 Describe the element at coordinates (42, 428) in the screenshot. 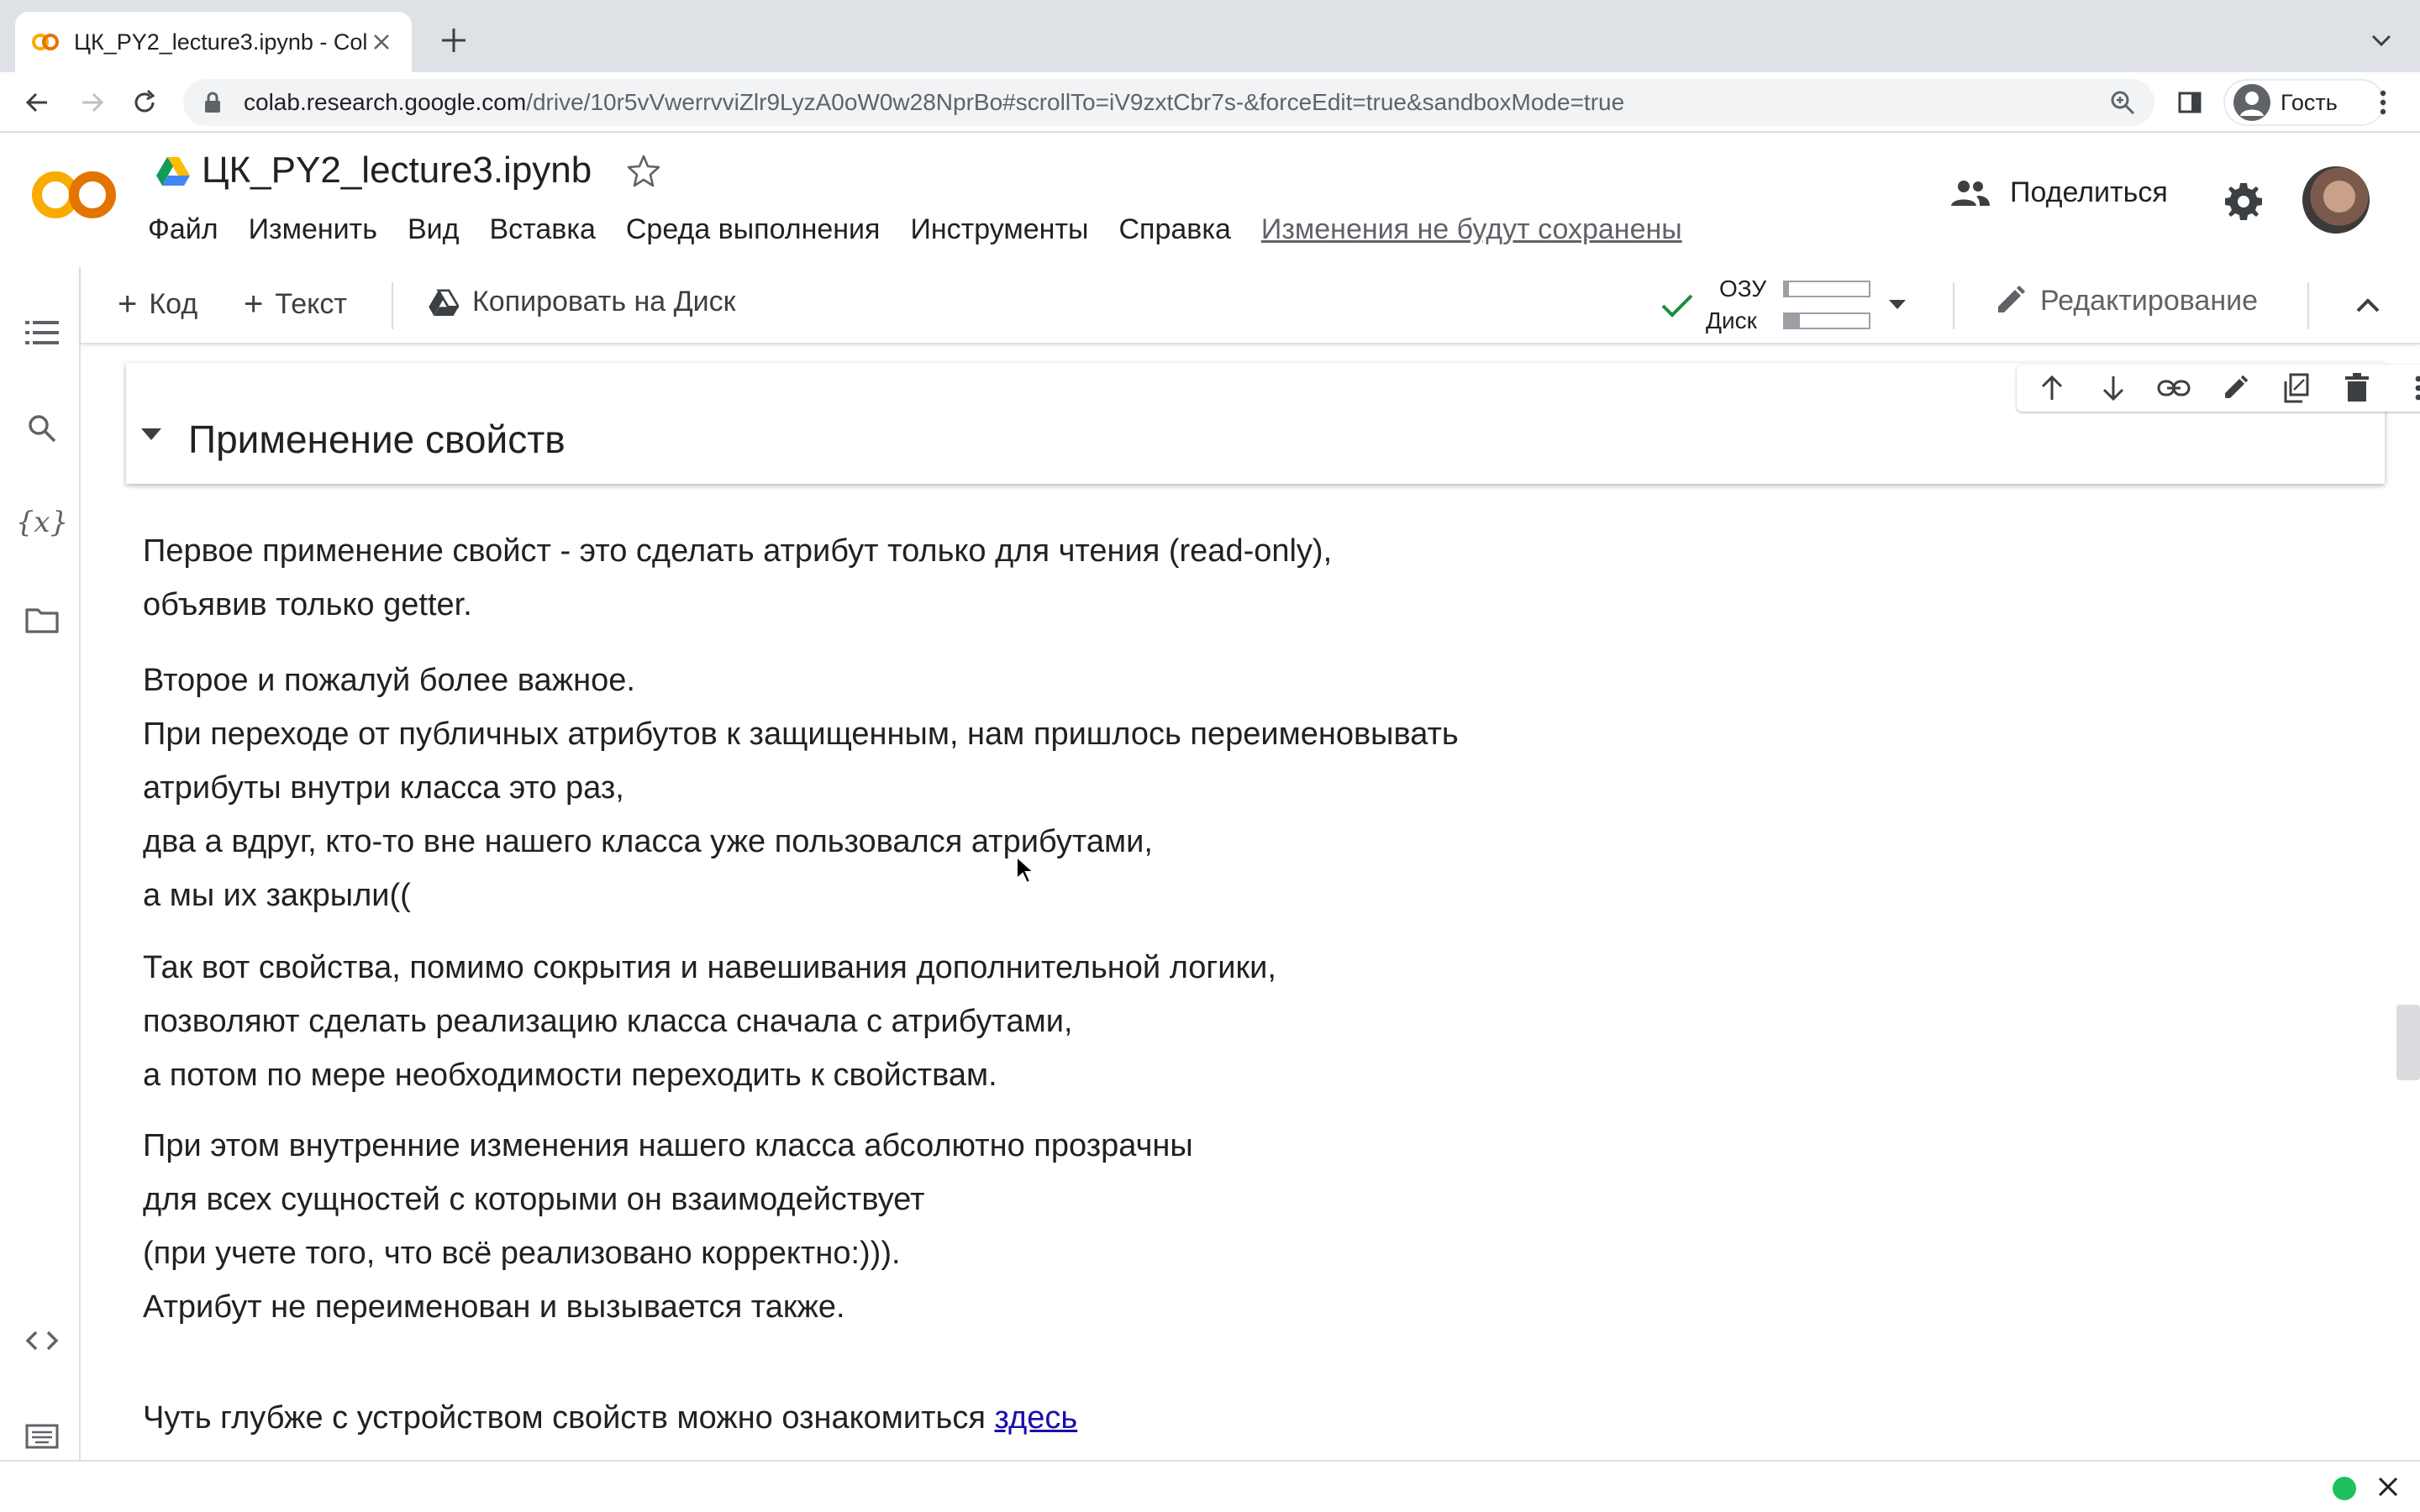

I see `search-icon` at that location.